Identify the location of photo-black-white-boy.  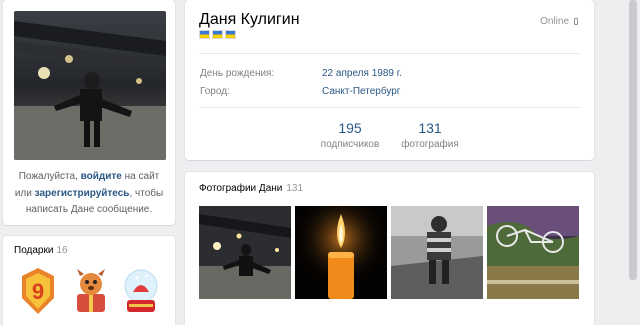
(437, 252).